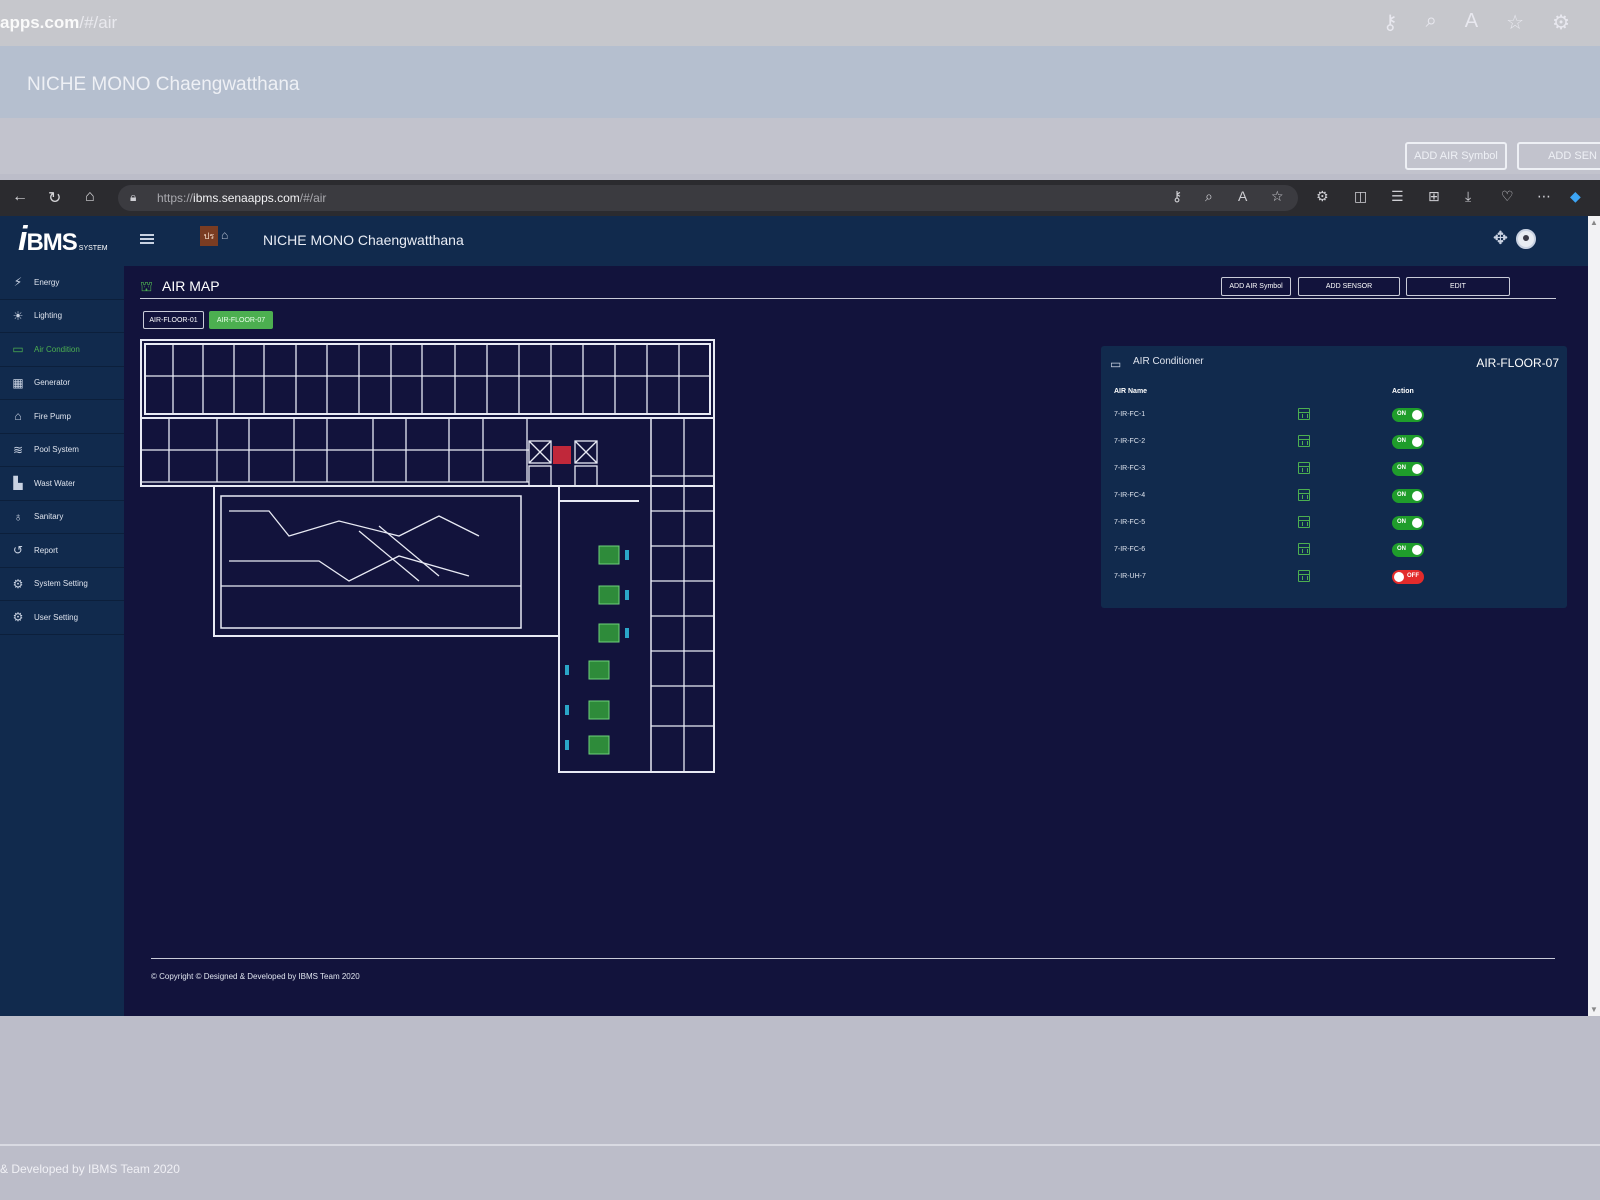 The image size is (1600, 1200). I want to click on settings-icon: ⚙, so click(18, 583).